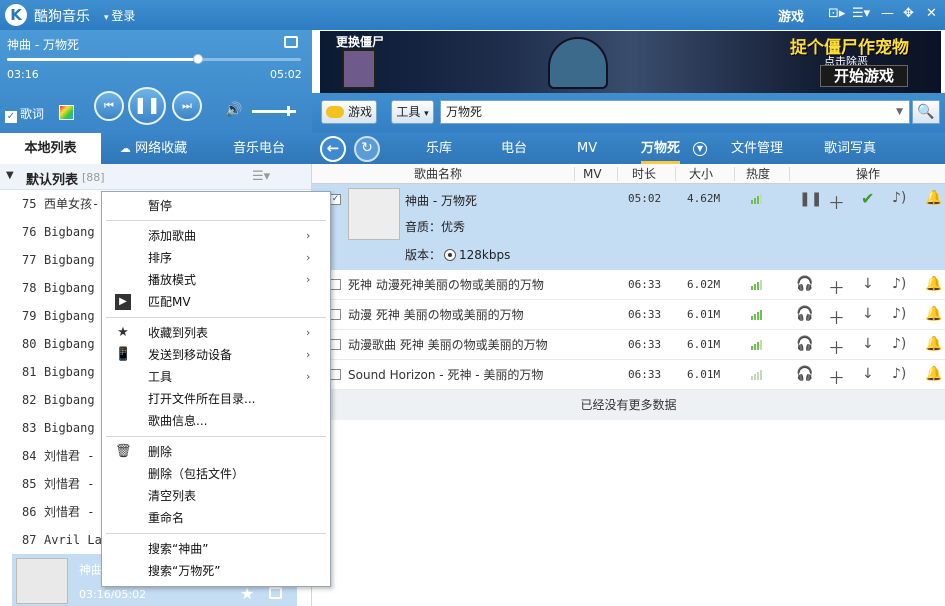  I want to click on tab-net-favorites: ☁ 网络收藏, so click(153, 148).